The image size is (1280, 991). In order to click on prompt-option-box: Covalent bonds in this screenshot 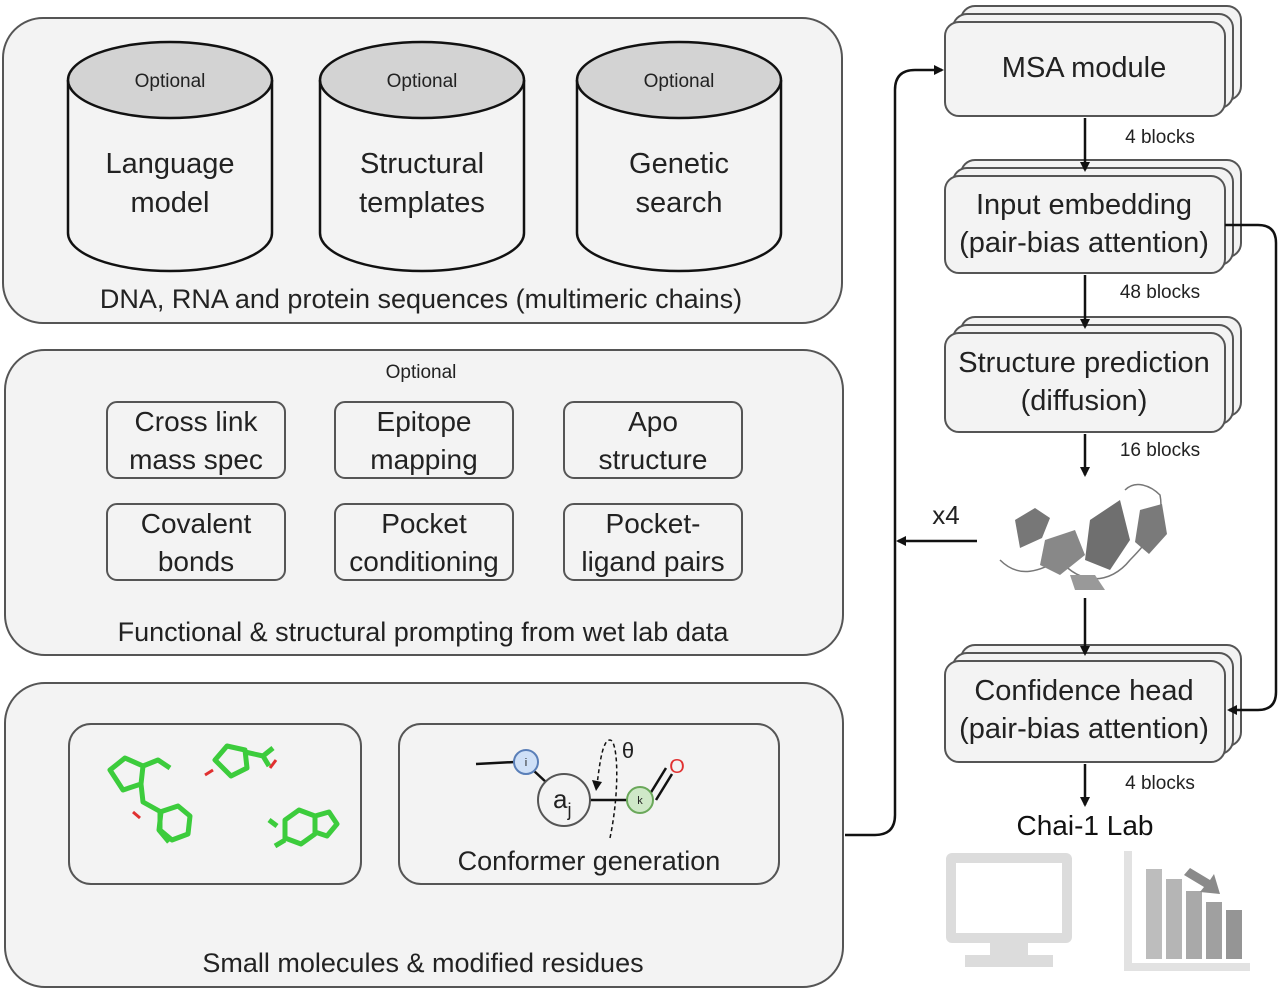, I will do `click(196, 542)`.